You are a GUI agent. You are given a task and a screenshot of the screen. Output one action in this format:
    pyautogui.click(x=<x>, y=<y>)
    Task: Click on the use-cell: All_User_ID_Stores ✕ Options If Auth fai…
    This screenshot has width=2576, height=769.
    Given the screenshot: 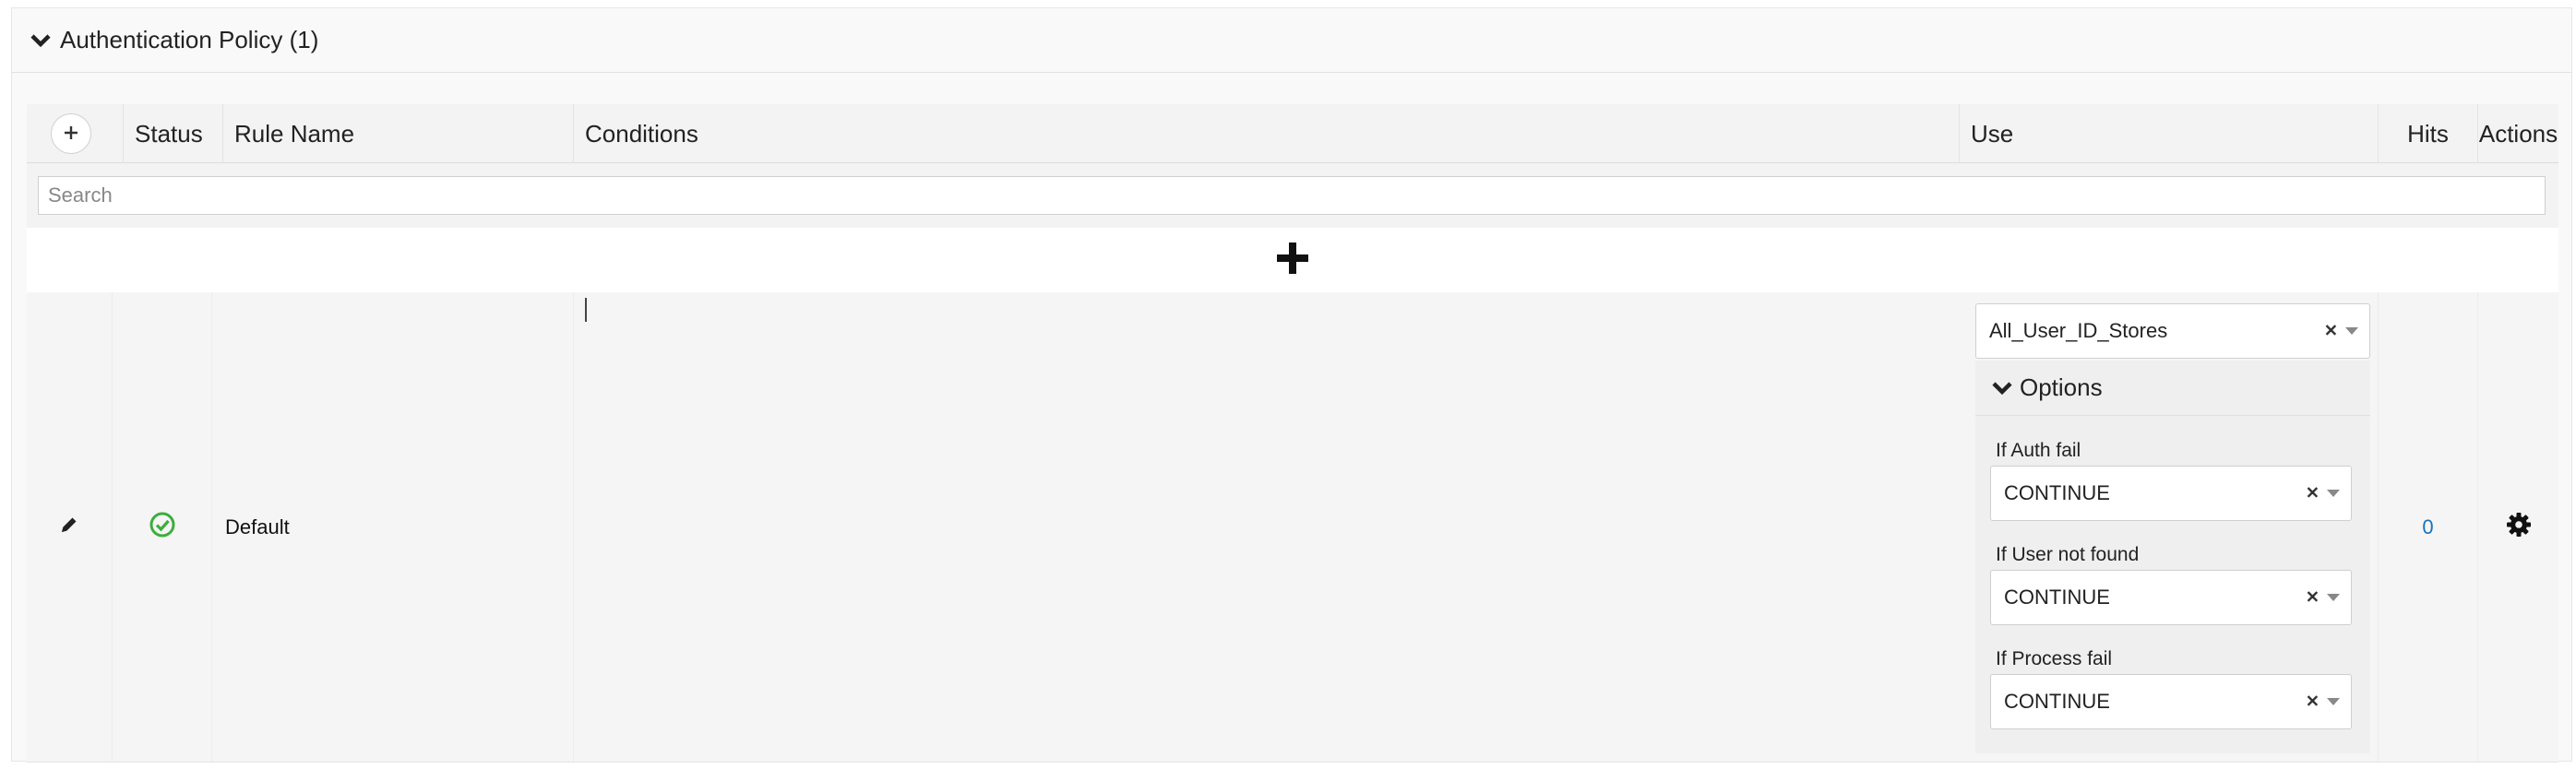 What is the action you would take?
    pyautogui.click(x=2169, y=527)
    